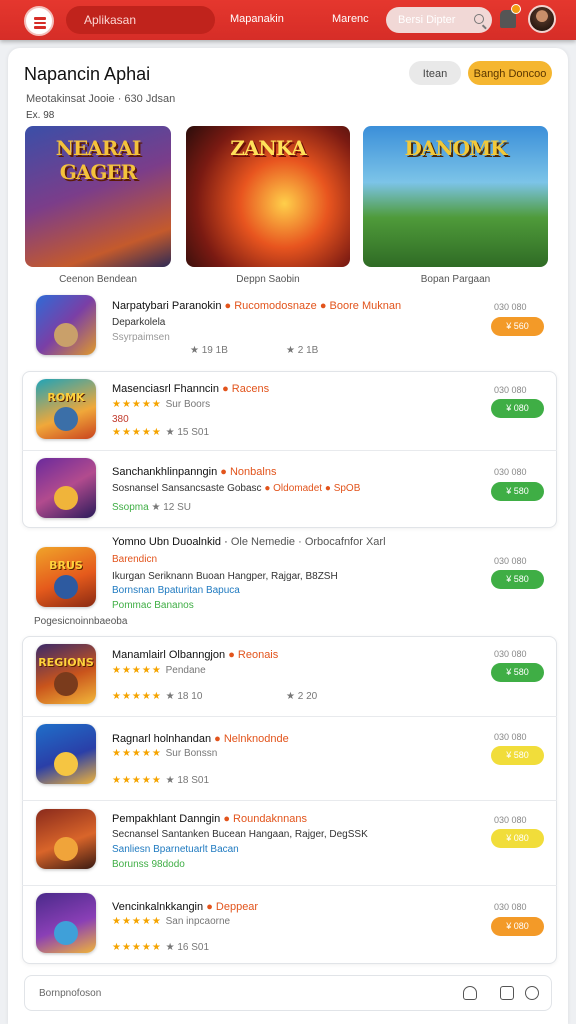 The width and height of the screenshot is (576, 1024). What do you see at coordinates (532, 993) in the screenshot?
I see `settings-icon` at bounding box center [532, 993].